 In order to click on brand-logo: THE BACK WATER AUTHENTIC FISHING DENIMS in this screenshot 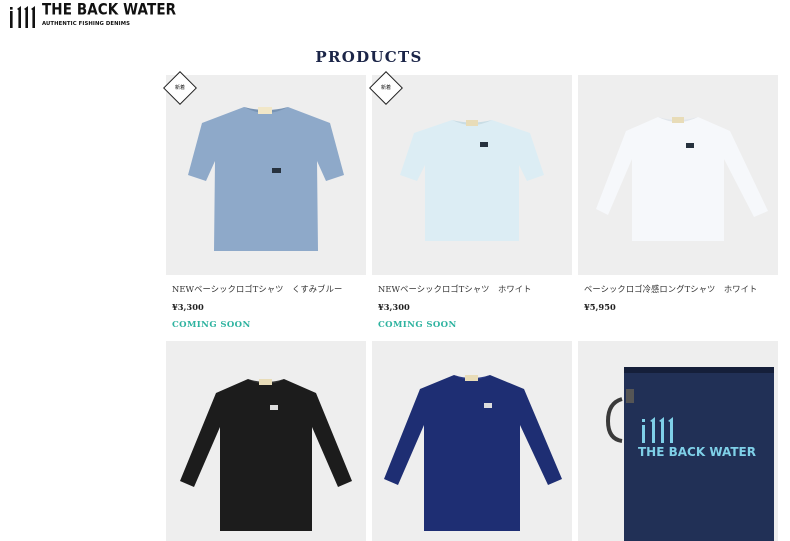, I will do `click(93, 14)`.